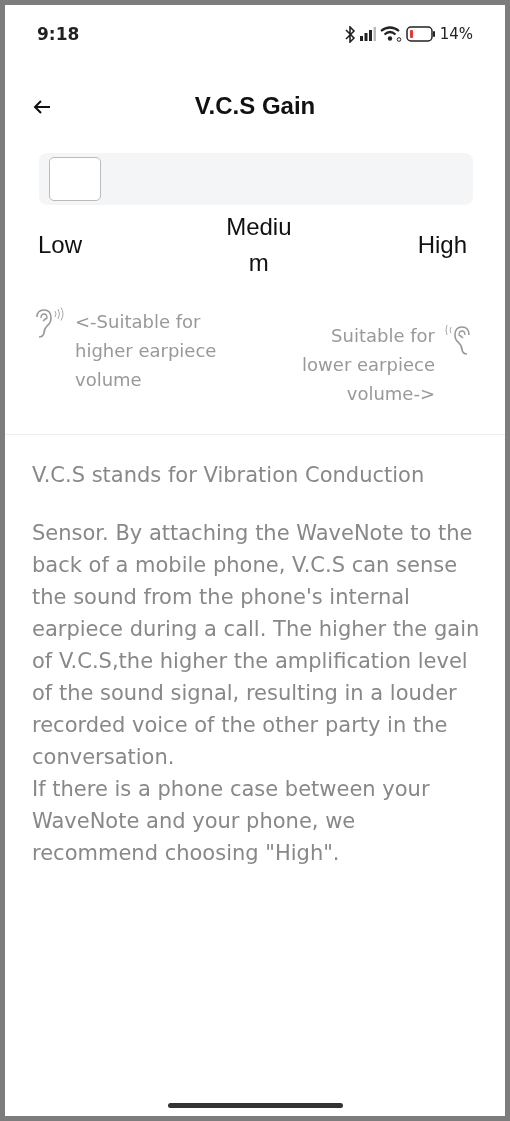 This screenshot has width=510, height=1121. What do you see at coordinates (456, 34) in the screenshot?
I see `battery-percent: 14%` at bounding box center [456, 34].